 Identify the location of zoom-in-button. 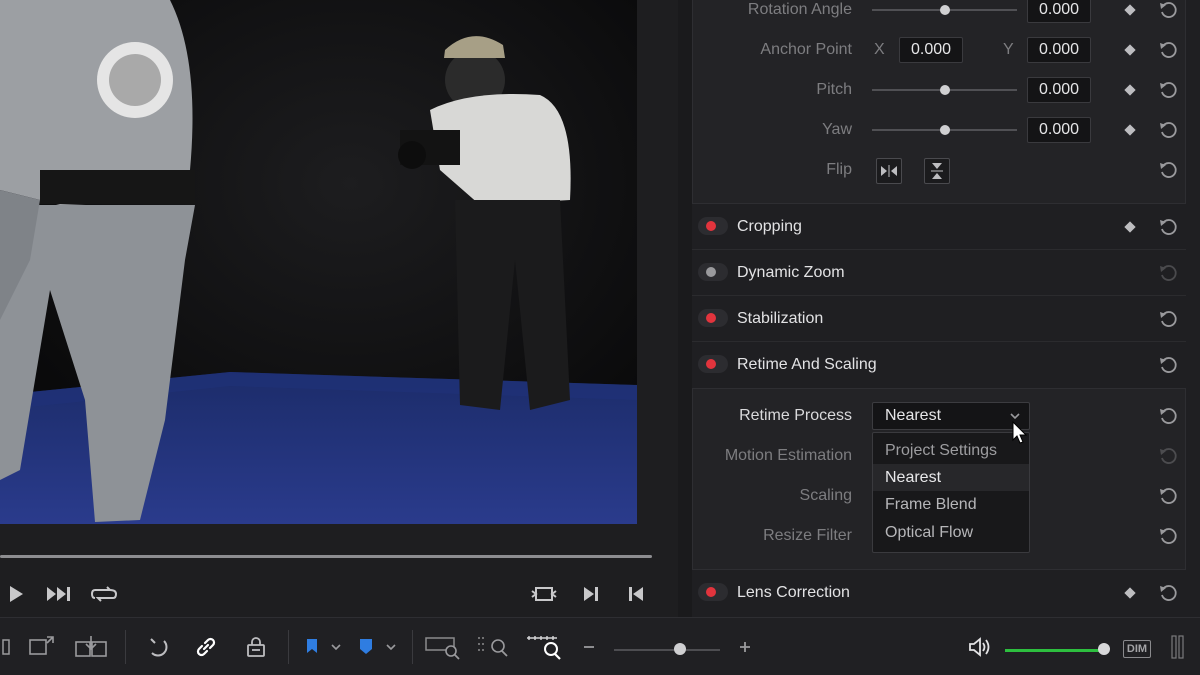
(745, 647).